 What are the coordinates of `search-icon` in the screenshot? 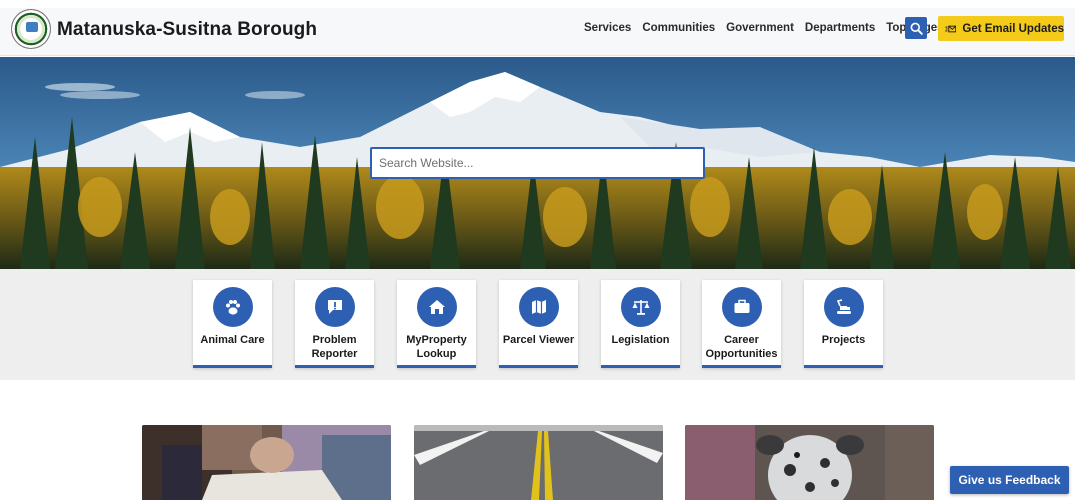 It's located at (916, 28).